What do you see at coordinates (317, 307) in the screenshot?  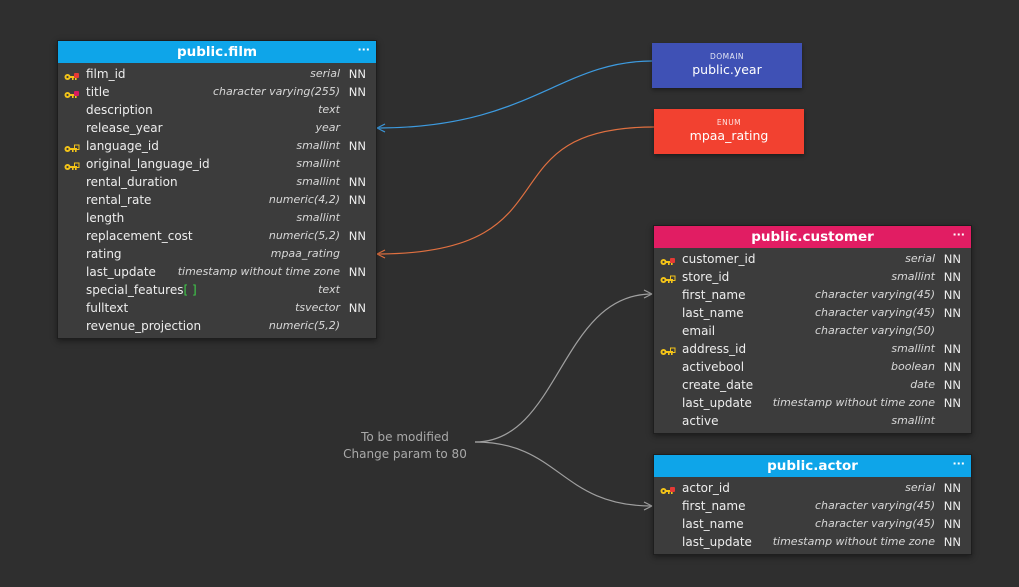 I see `column-type: tsvector` at bounding box center [317, 307].